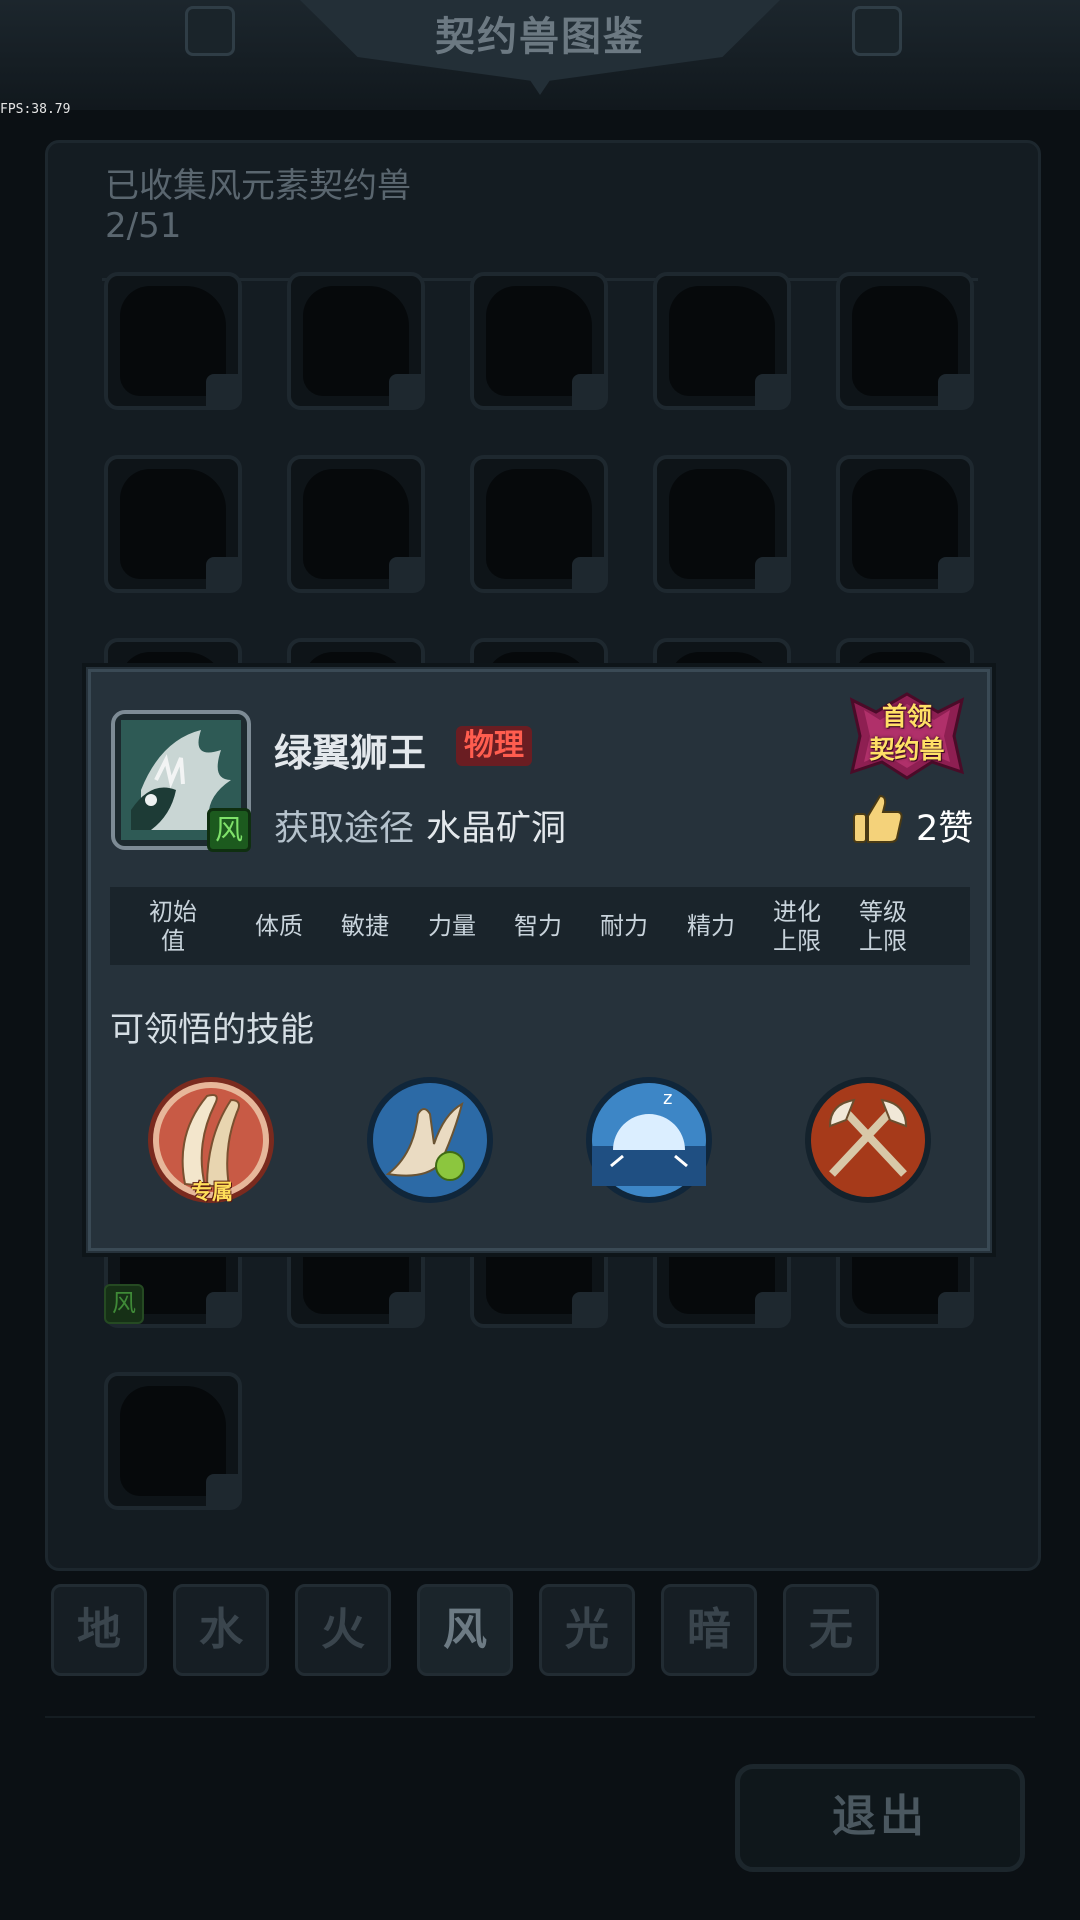 The height and width of the screenshot is (1920, 1080). Describe the element at coordinates (880, 1818) in the screenshot. I see `exit-button: 退出` at that location.